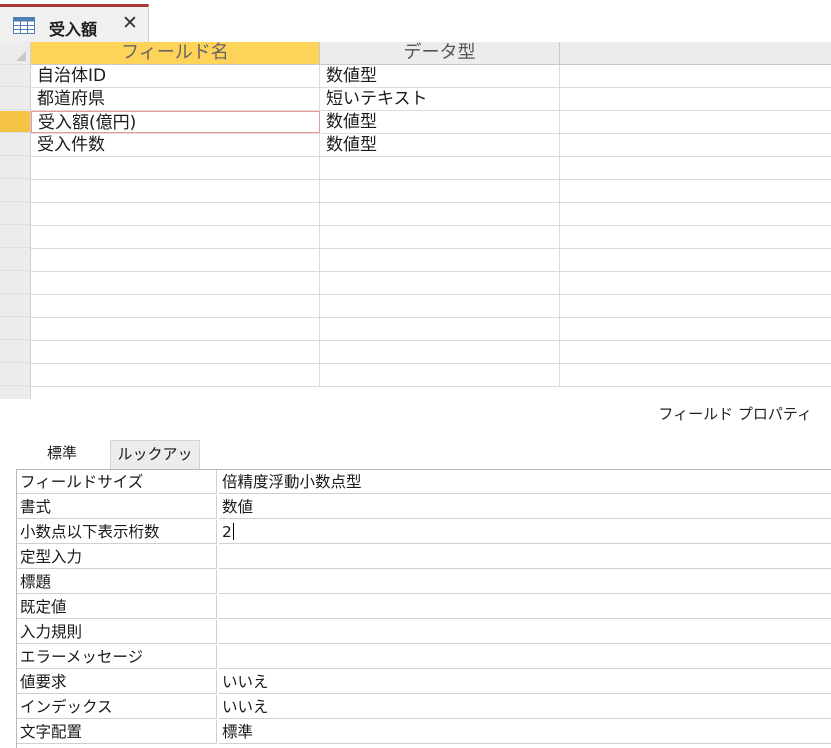 The image size is (831, 748). I want to click on property-label: 文字配置, so click(117, 732).